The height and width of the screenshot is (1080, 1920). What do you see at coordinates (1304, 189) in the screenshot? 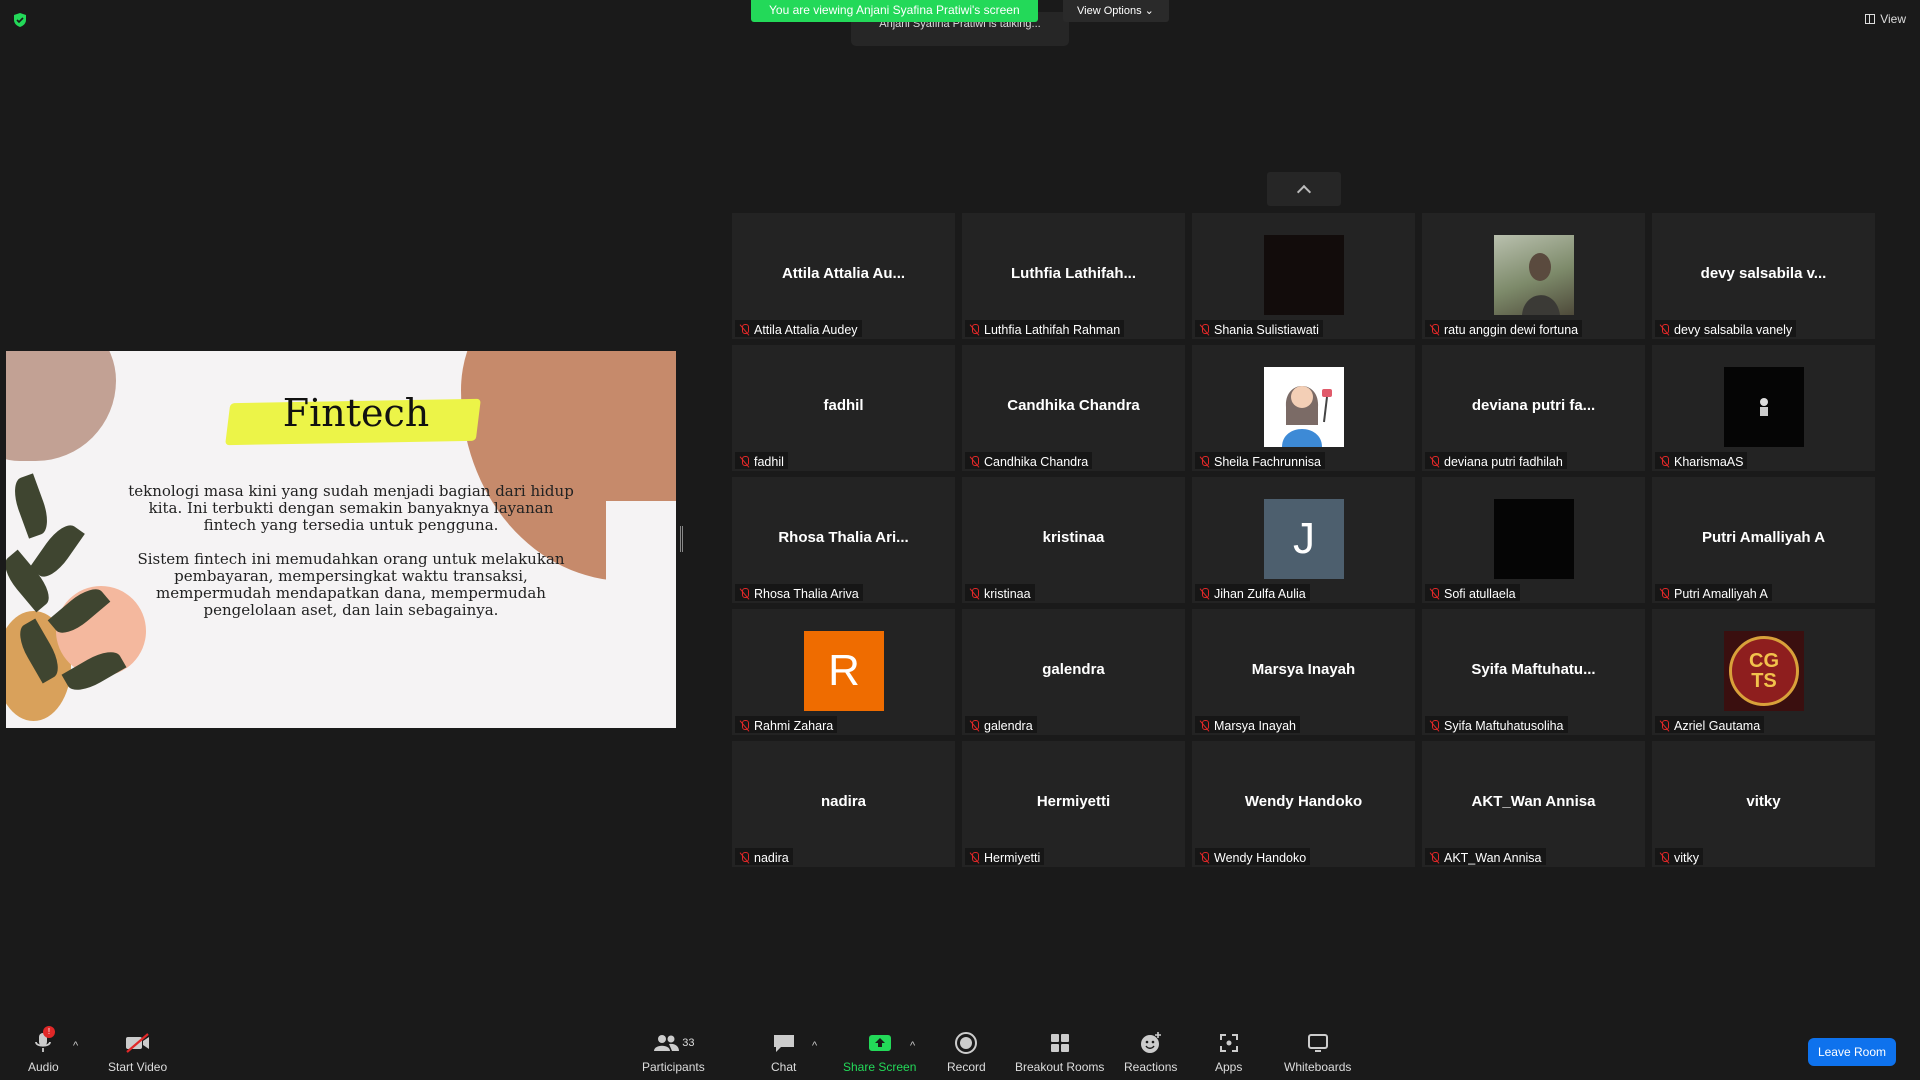
I see `gallery-collapse-button` at bounding box center [1304, 189].